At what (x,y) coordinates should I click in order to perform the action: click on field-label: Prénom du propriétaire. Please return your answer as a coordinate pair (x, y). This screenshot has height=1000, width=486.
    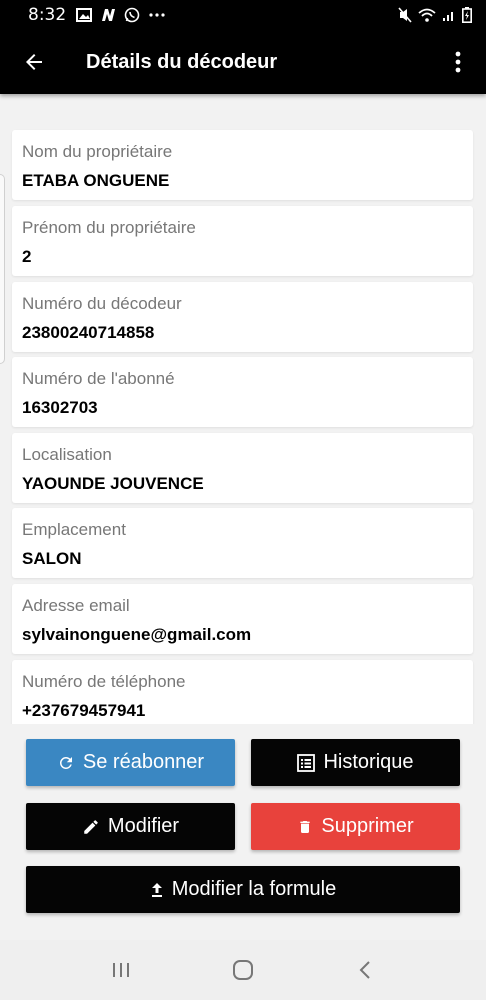
    Looking at the image, I should click on (109, 227).